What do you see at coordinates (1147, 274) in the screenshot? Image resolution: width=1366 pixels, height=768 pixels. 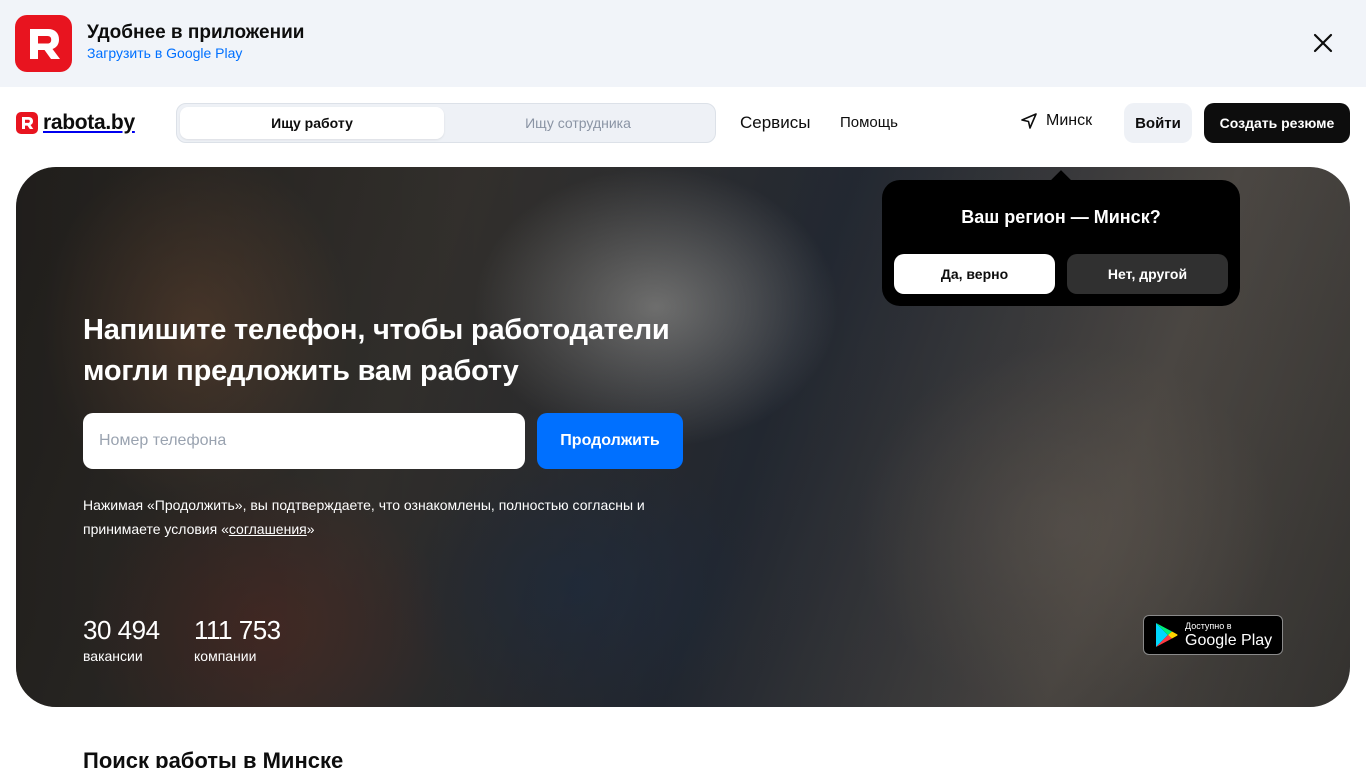 I see `change-region-button: Нет, другой` at bounding box center [1147, 274].